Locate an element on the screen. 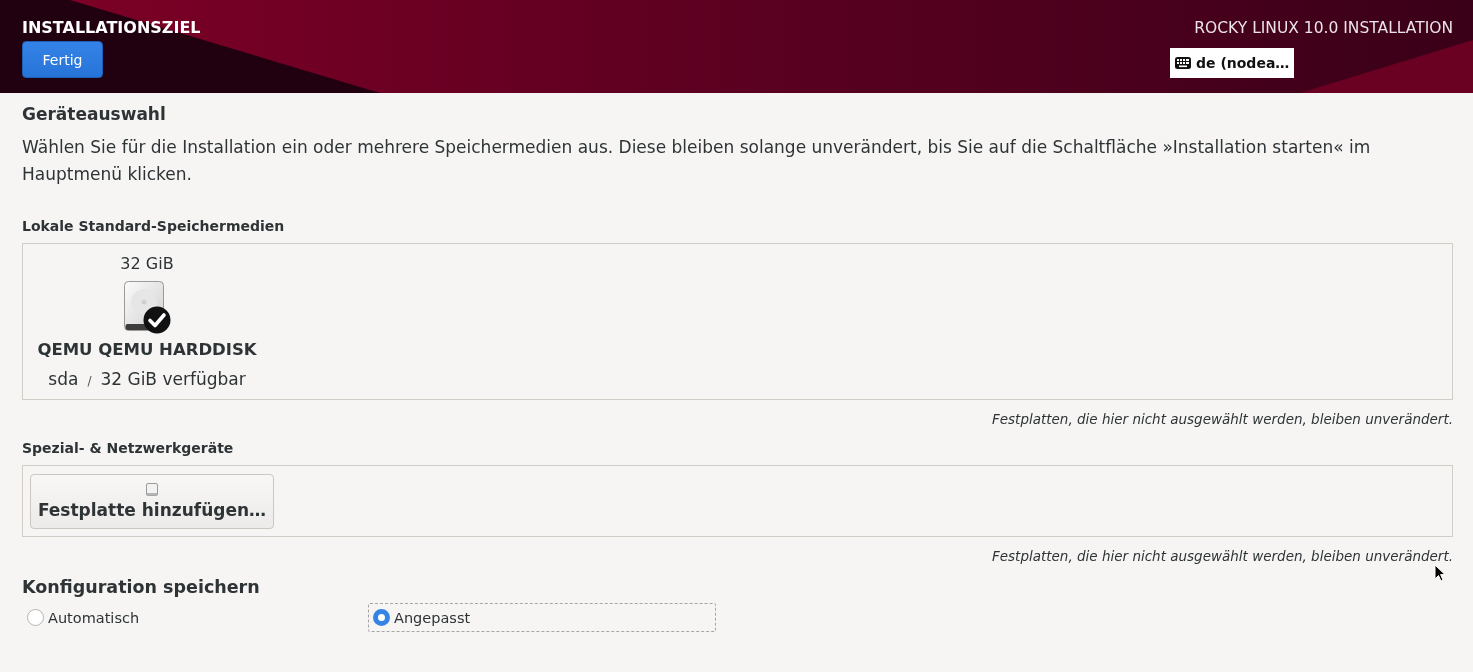  device-name: sda is located at coordinates (63, 379).